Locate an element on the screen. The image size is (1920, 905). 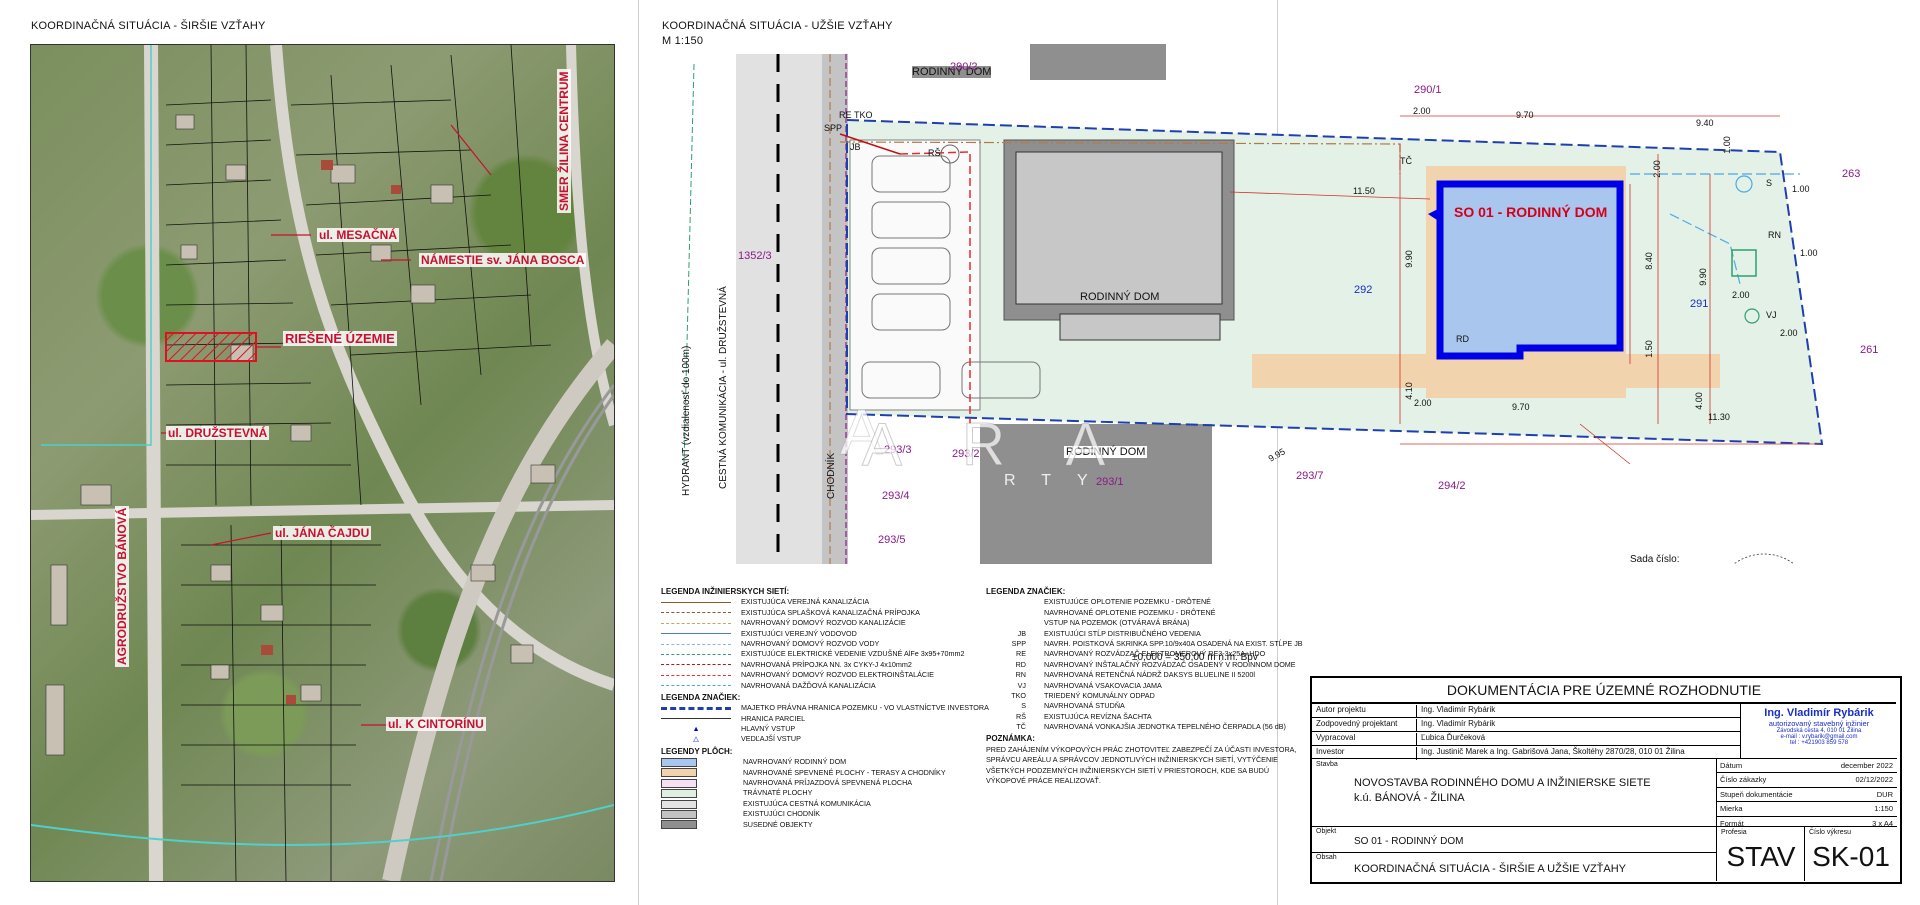
legend-network-text: EXISTUJÚCI VEREJNÝ VODOVOD is located at coordinates (799, 633).